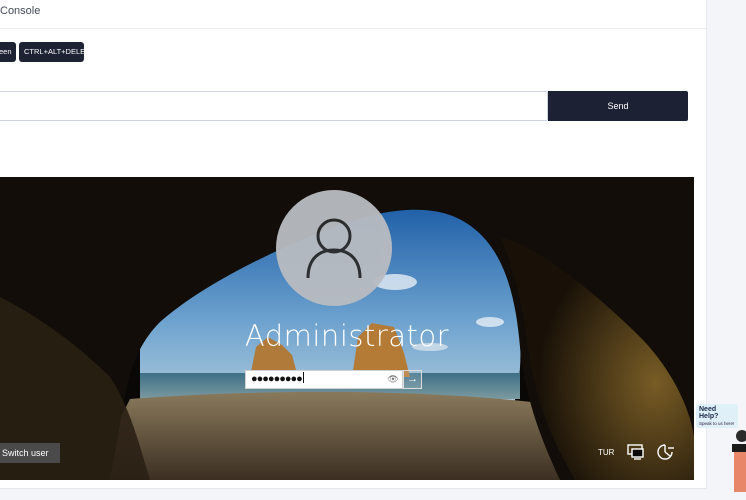 The image size is (746, 500). What do you see at coordinates (709, 413) in the screenshot?
I see `help-title: Need Help?` at bounding box center [709, 413].